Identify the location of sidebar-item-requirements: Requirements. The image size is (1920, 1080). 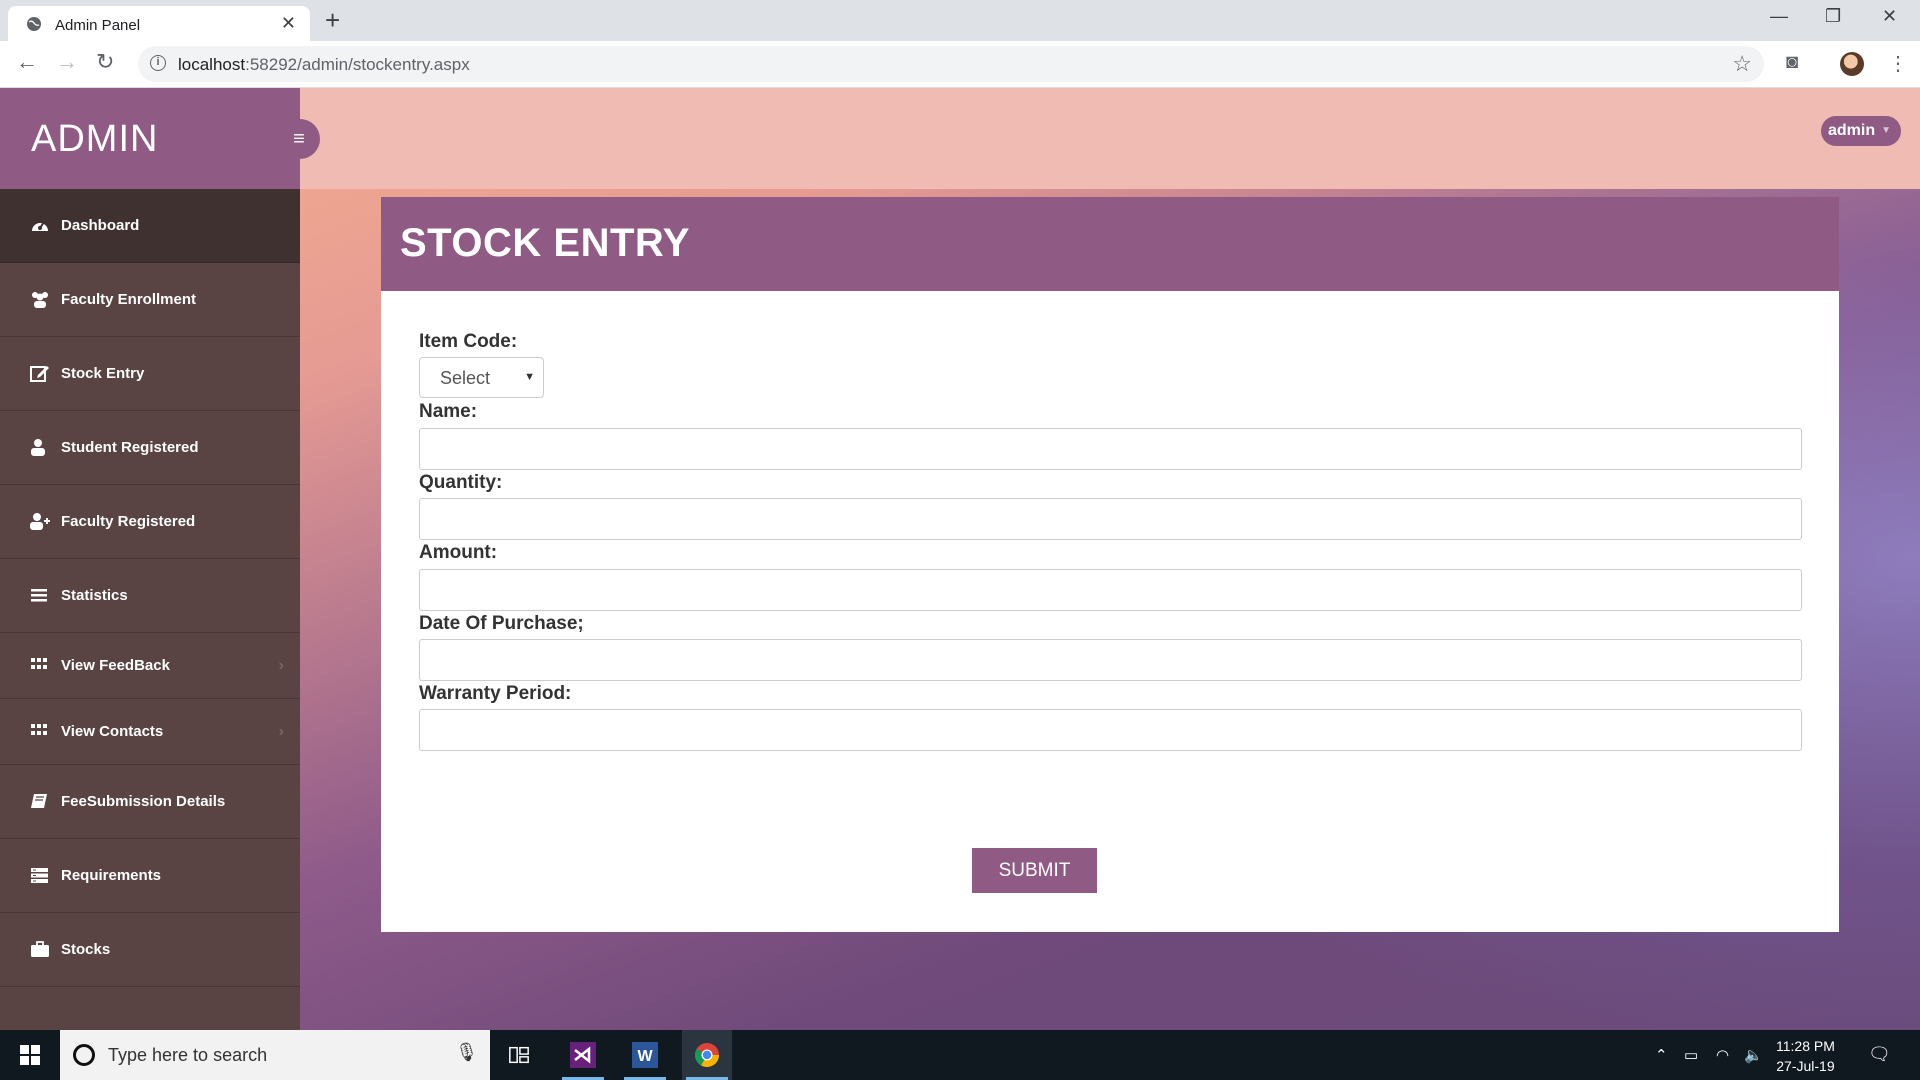
(150, 876).